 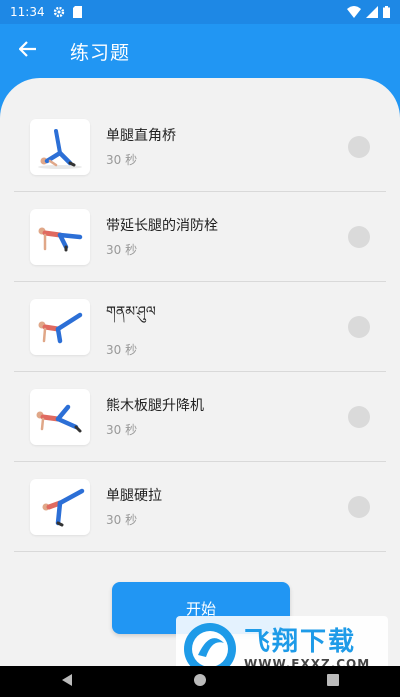 What do you see at coordinates (200, 237) in the screenshot?
I see `exercise-item-fire-hydrant-extension: 带延长腿的消防栓 30 秒` at bounding box center [200, 237].